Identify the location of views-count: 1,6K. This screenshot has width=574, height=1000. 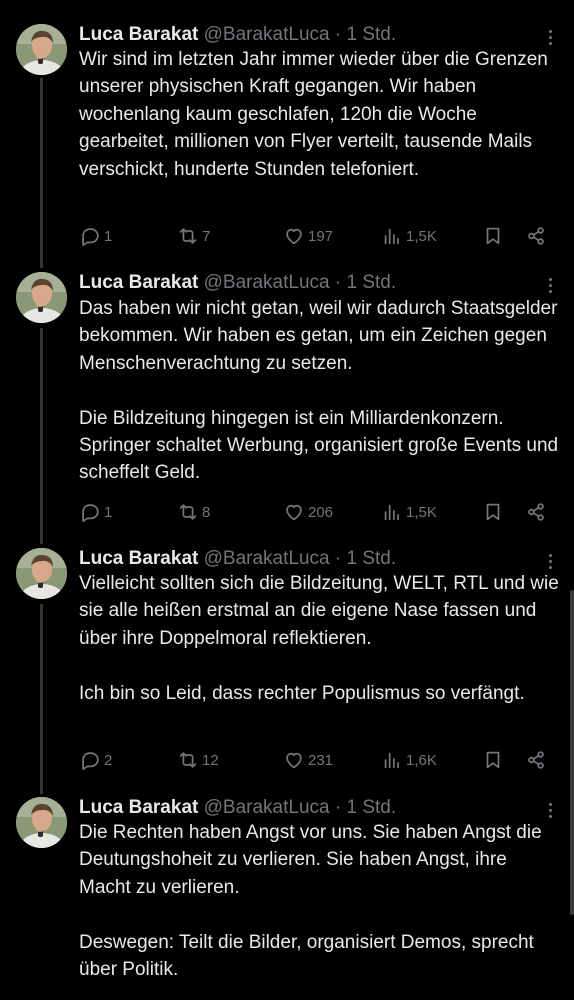
(421, 760).